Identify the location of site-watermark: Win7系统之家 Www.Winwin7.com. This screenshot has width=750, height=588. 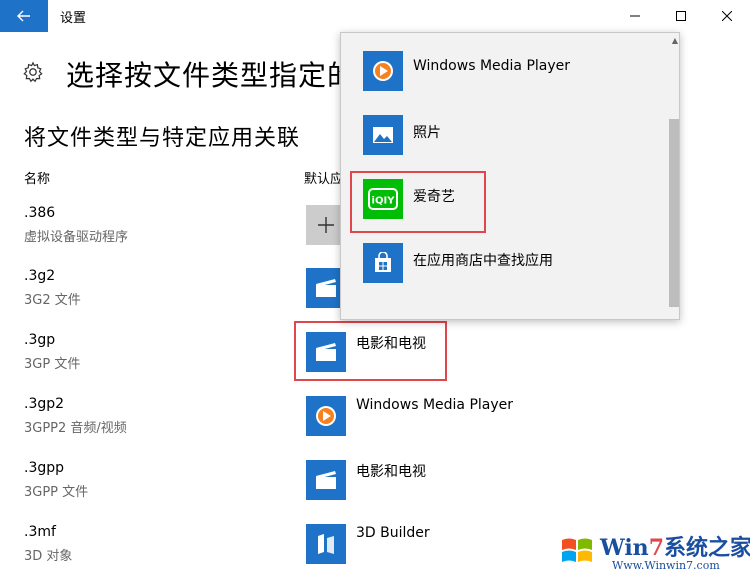
(653, 552).